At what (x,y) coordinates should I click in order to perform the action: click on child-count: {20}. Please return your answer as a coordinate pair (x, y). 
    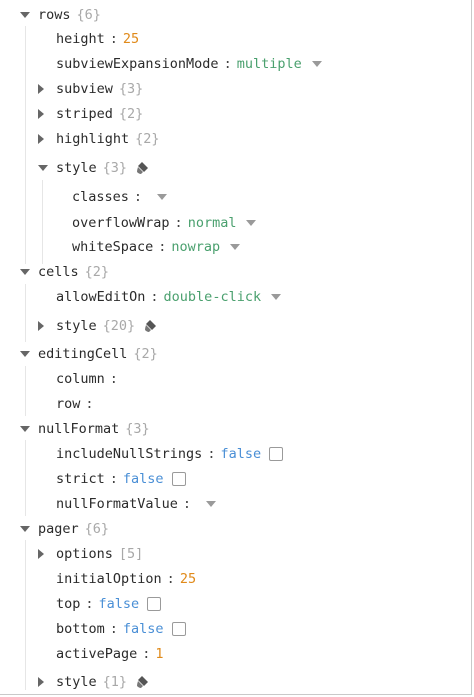
    Looking at the image, I should click on (119, 326).